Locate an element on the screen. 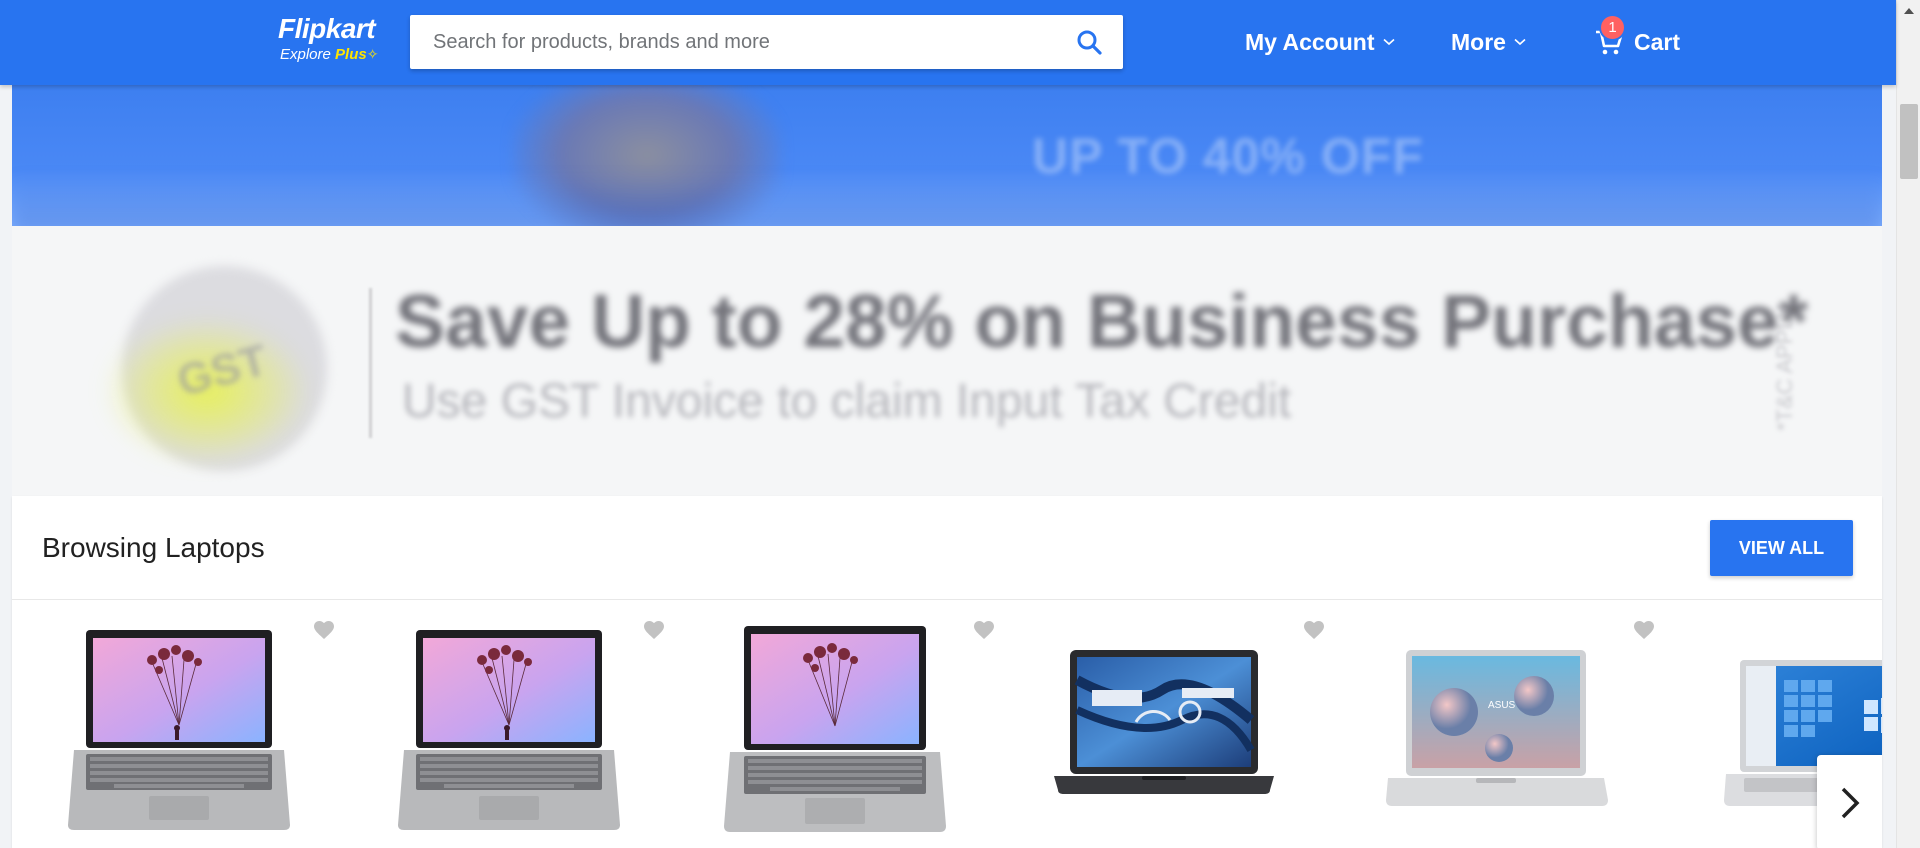 Image resolution: width=1920 pixels, height=848 pixels. promo-text: UP TO 40% OFF is located at coordinates (1228, 156).